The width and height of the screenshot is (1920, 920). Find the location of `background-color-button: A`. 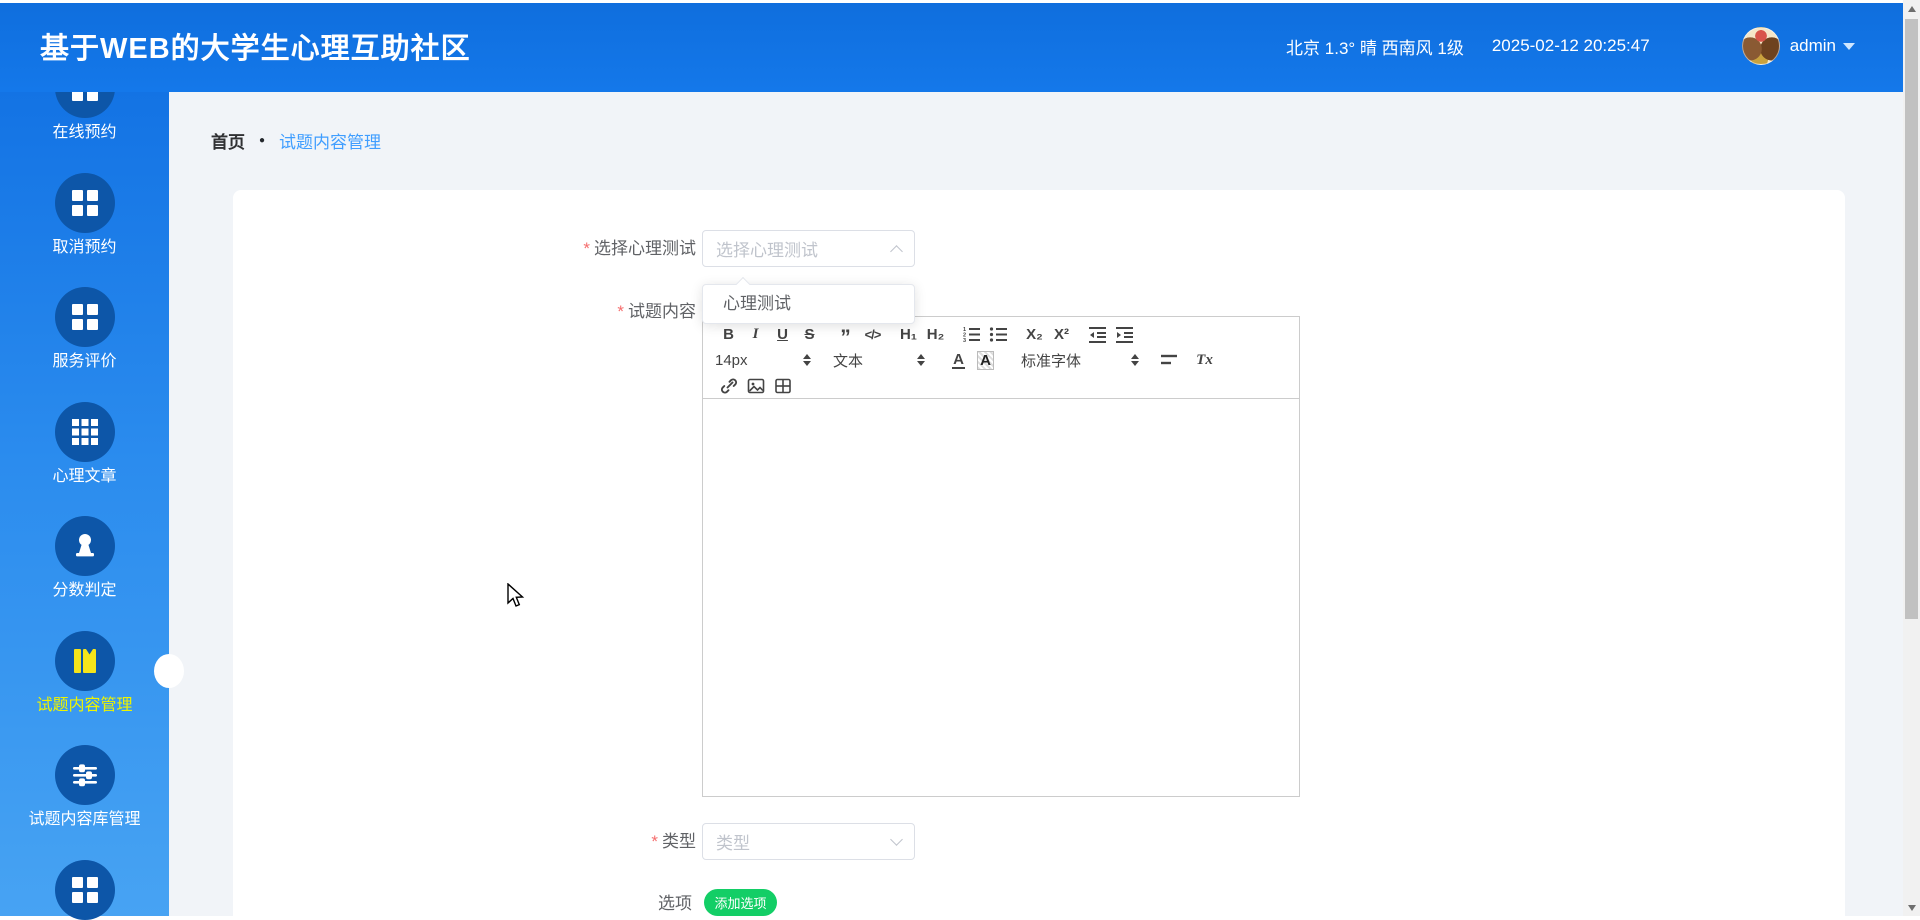

background-color-button: A is located at coordinates (985, 360).